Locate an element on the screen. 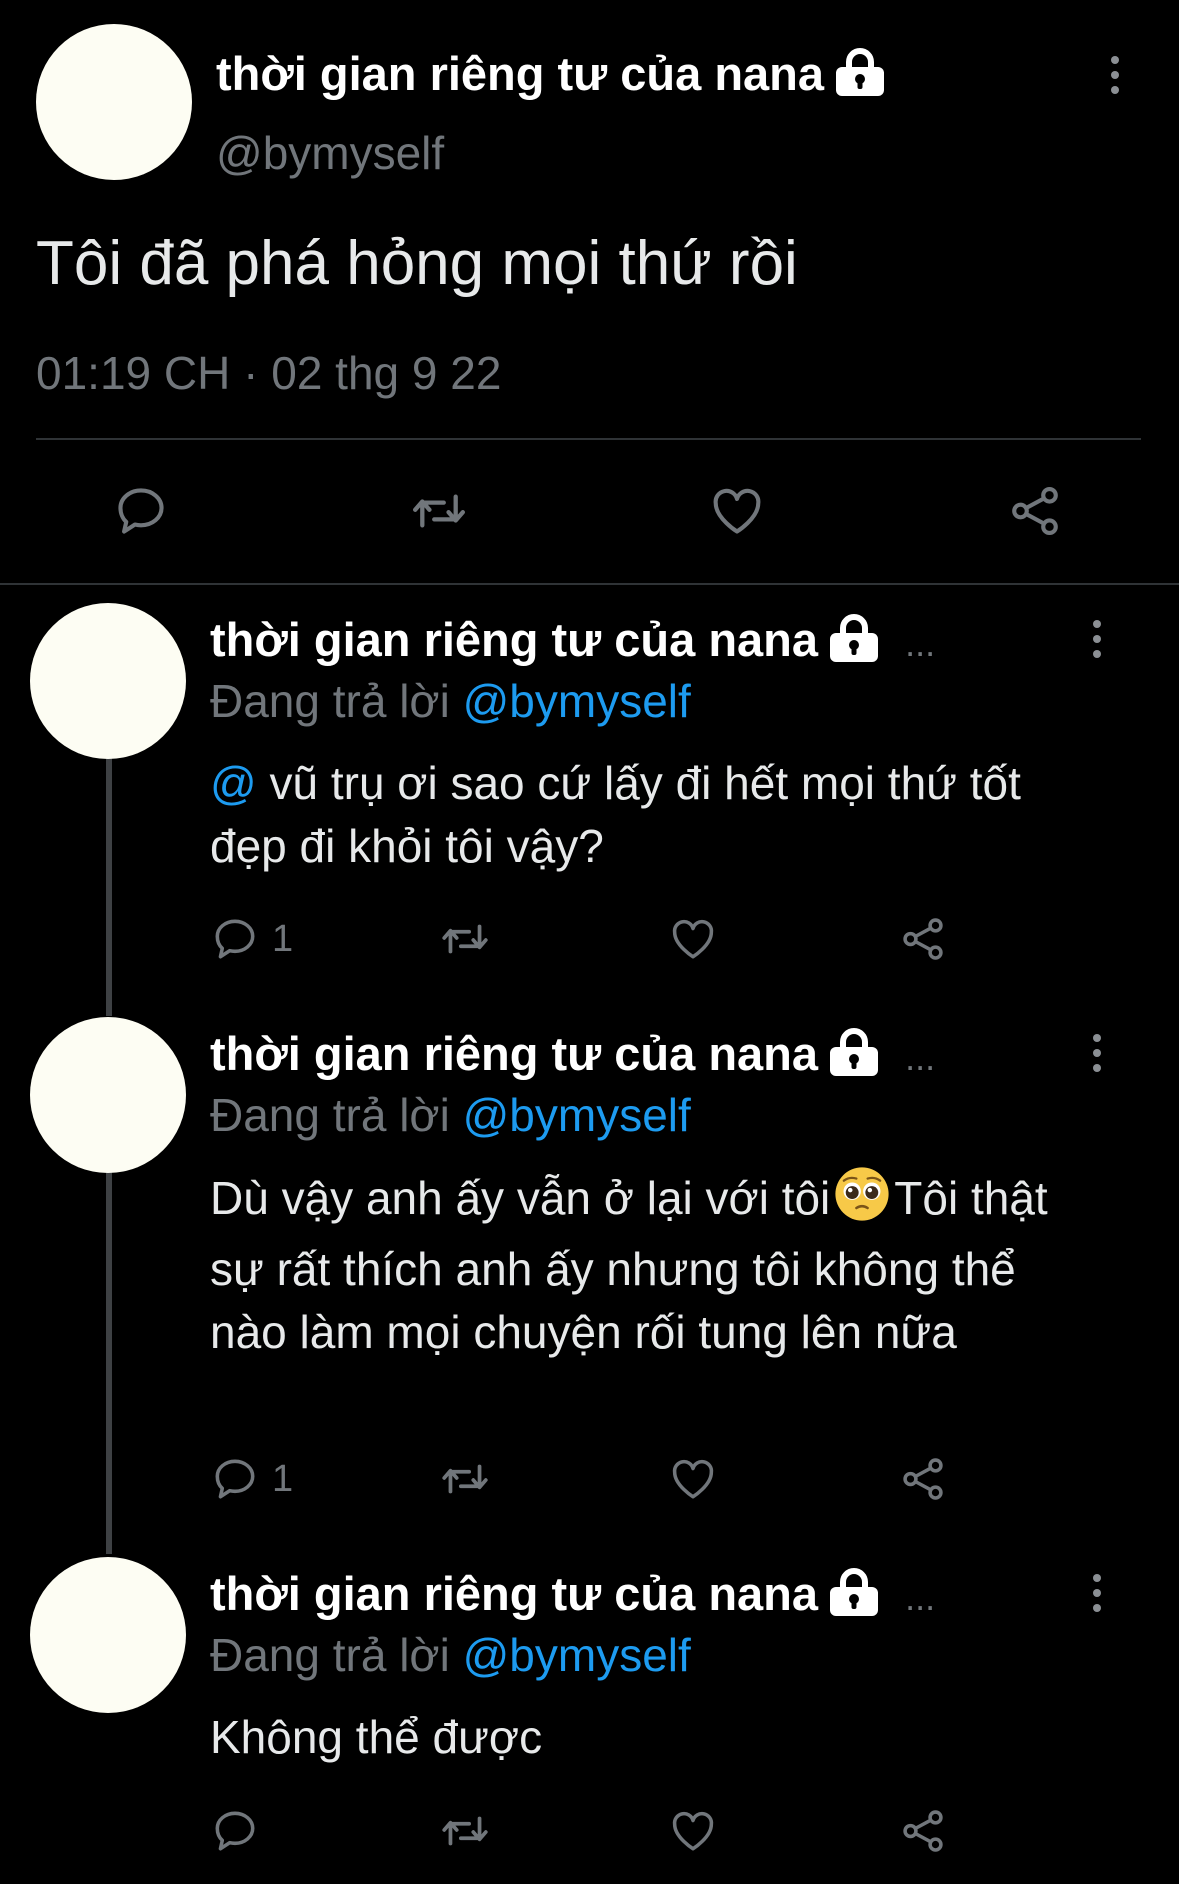 This screenshot has height=1884, width=1179. author-handle: @bymyself is located at coordinates (330, 153).